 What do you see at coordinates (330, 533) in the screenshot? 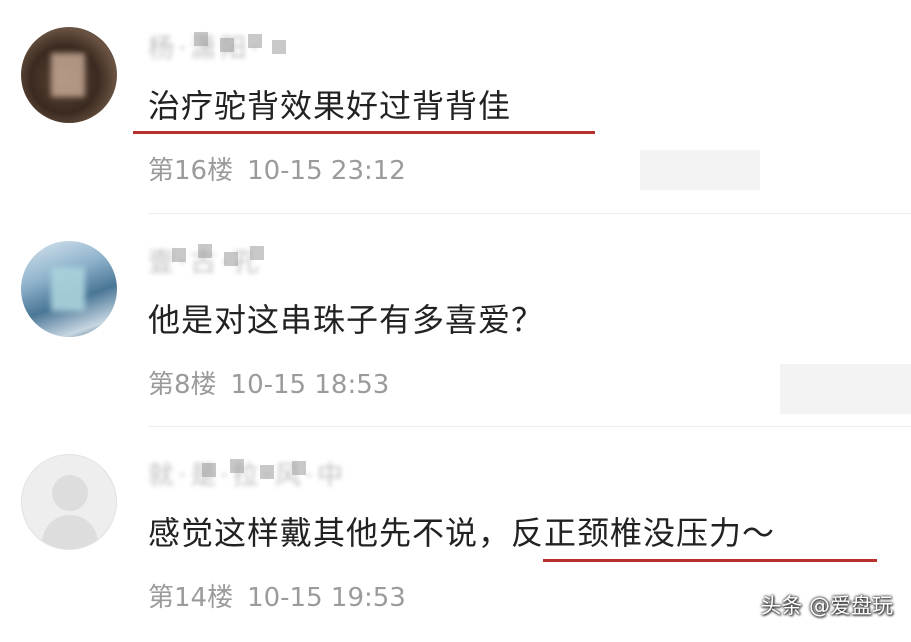
I see `comment-text-plain: 感觉这样戴其他先不说，` at bounding box center [330, 533].